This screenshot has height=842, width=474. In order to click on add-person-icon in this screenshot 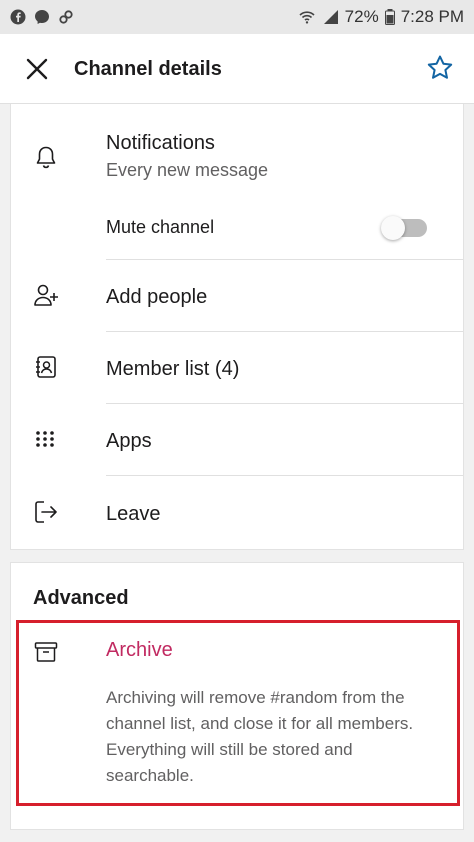, I will do `click(46, 295)`.